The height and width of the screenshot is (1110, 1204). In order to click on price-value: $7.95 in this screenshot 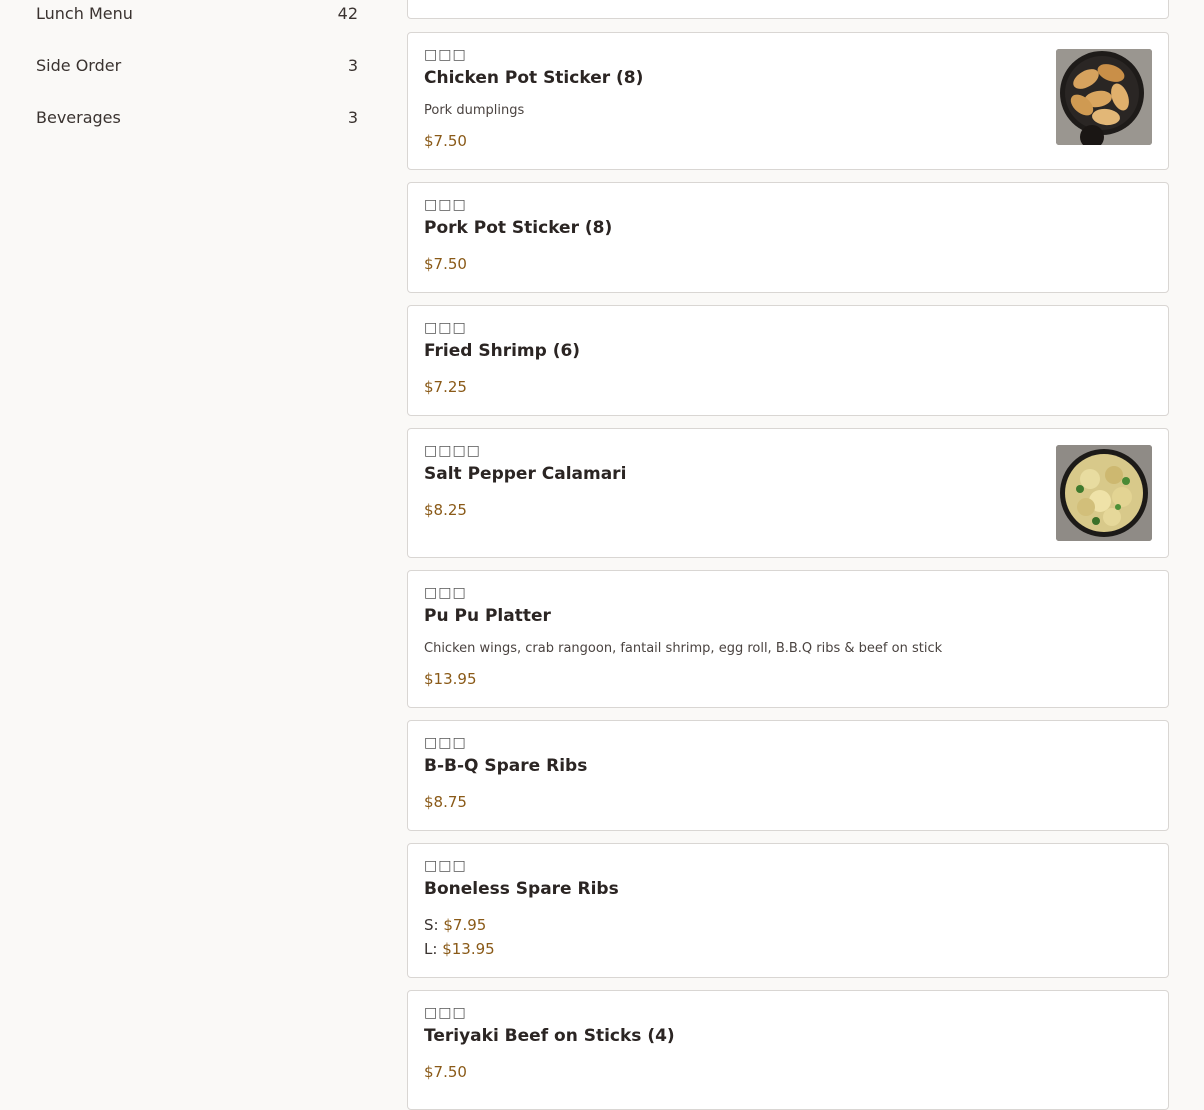, I will do `click(465, 925)`.